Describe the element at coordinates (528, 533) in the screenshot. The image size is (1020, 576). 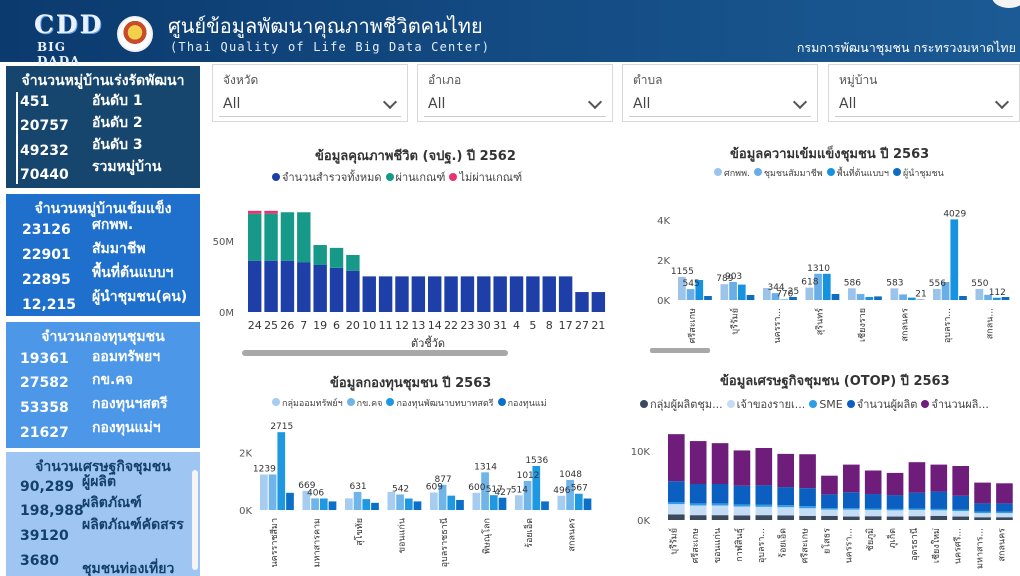
I see `x-tick-label: ร้อยเอ็ด` at that location.